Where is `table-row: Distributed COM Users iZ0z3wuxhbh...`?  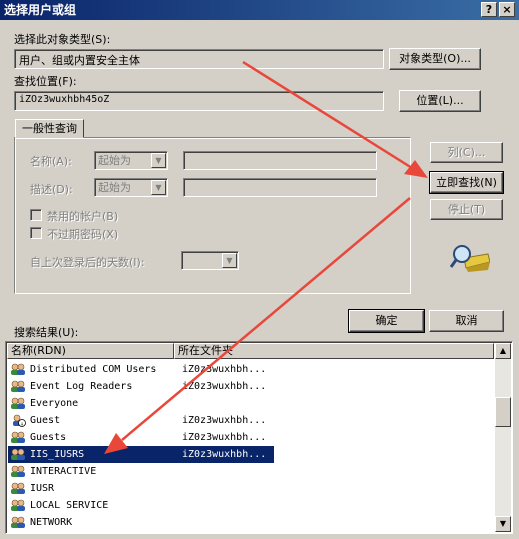
table-row: Distributed COM Users iZ0z3wuxhbh... is located at coordinates (141, 369).